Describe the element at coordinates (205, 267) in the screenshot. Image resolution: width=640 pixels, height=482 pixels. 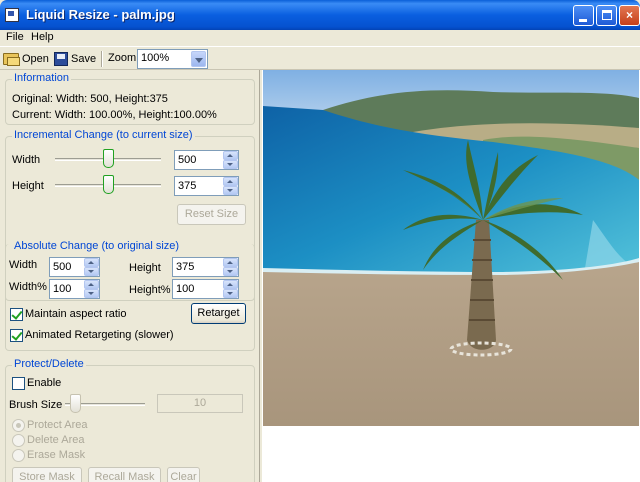
I see `abs-height-spinner: 375` at that location.